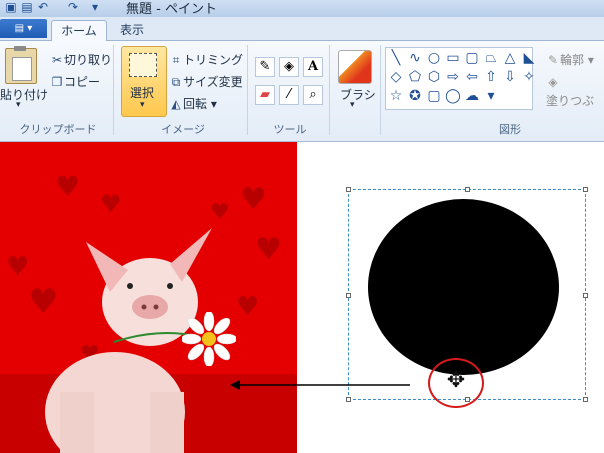 The image size is (604, 453). I want to click on image-group-label: イメージ, so click(183, 129).